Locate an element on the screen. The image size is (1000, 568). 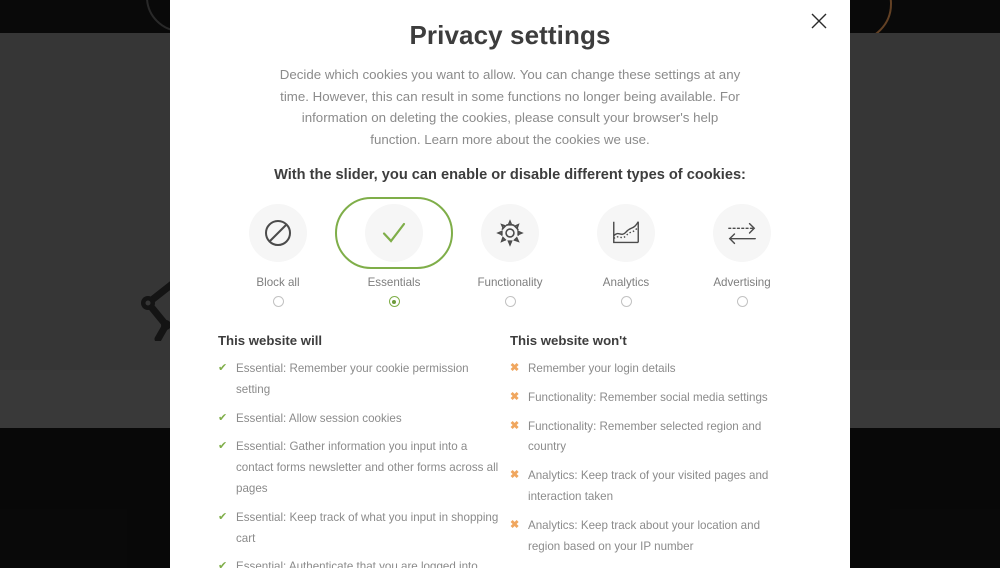
option-label: Functionality is located at coordinates (510, 282).